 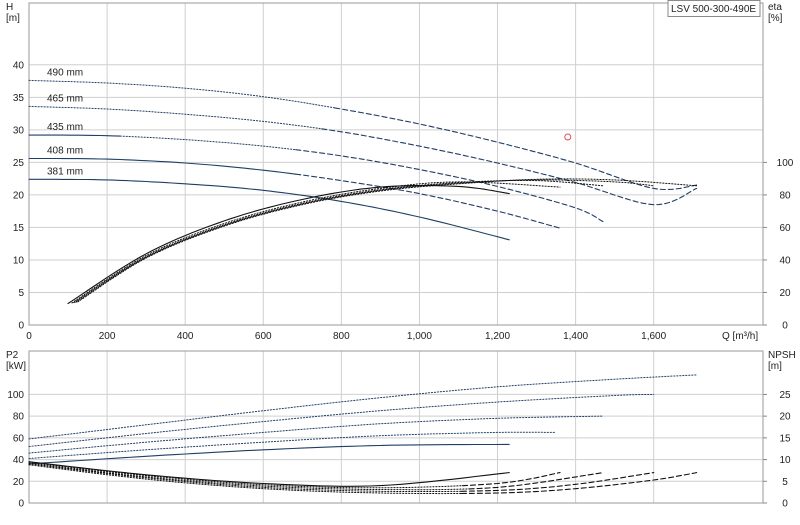 I want to click on power-ylabel-right-line: NPSH, so click(x=782, y=355).